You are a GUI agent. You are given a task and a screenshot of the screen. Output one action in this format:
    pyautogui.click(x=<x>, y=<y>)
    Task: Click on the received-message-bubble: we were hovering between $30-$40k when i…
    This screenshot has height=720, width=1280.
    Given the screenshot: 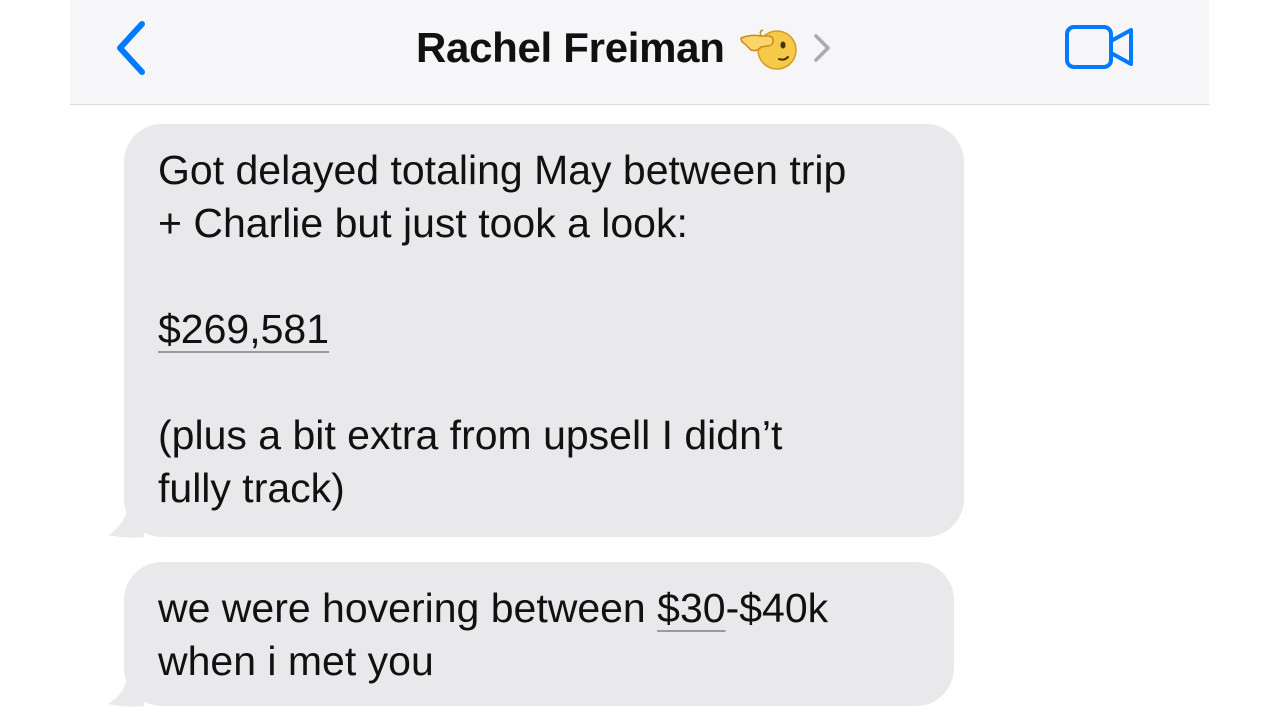 What is the action you would take?
    pyautogui.click(x=539, y=634)
    